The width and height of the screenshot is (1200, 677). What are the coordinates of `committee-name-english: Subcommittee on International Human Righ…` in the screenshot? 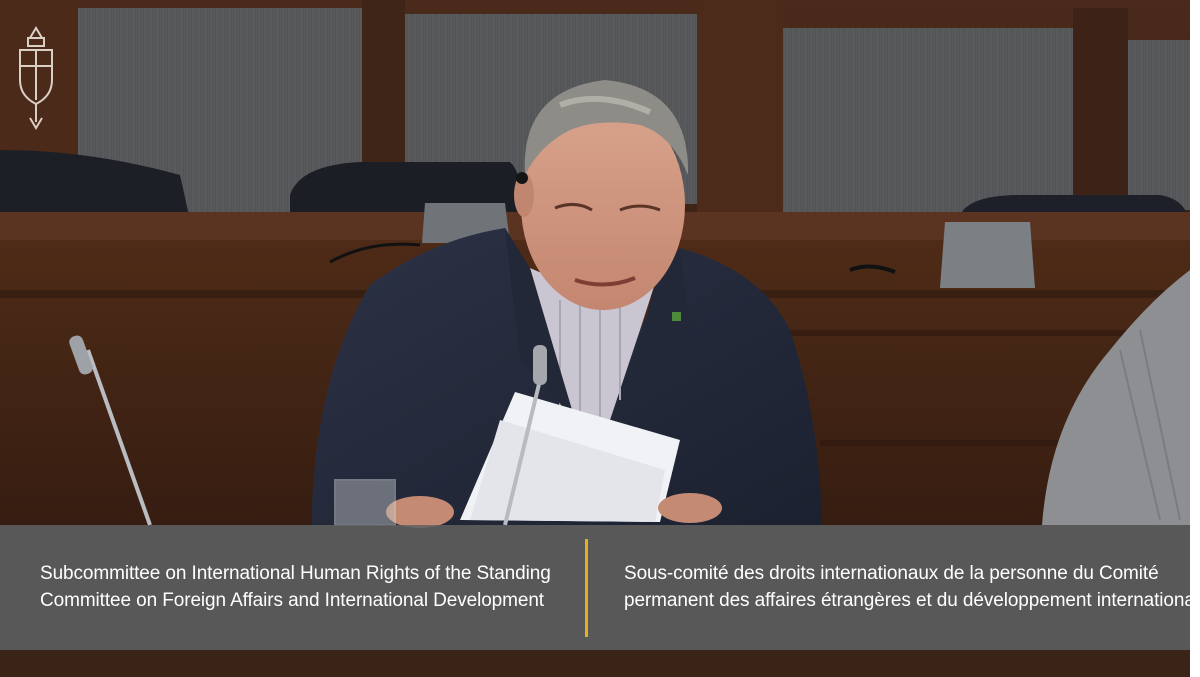 It's located at (305, 587).